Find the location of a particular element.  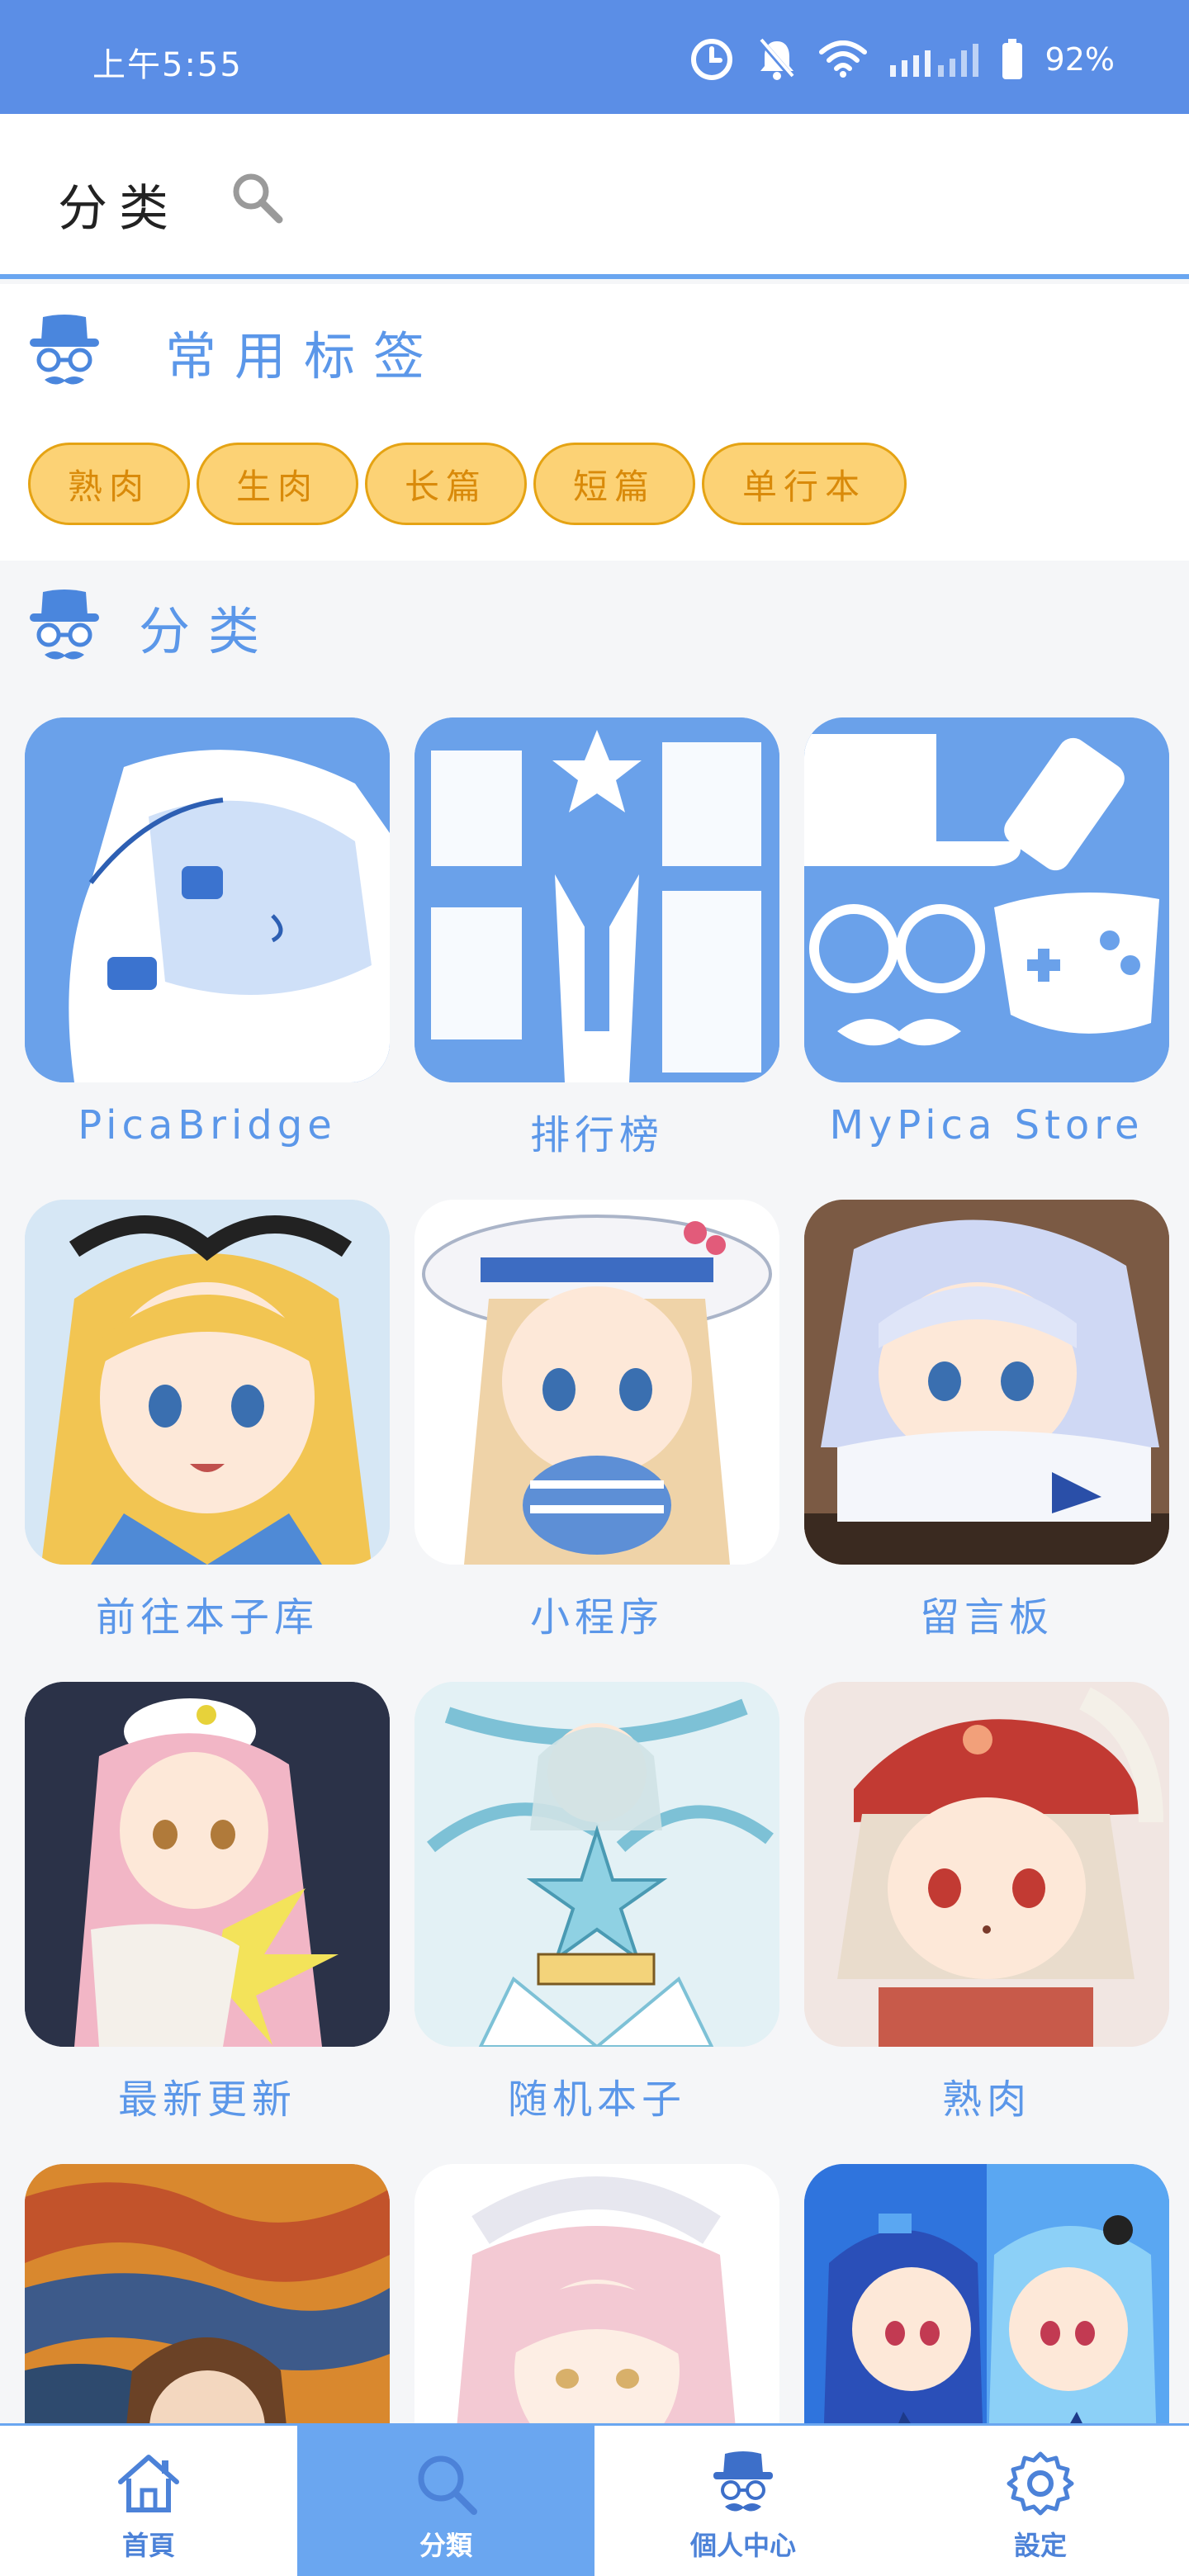

category-label: 留言板 is located at coordinates (986, 1617).